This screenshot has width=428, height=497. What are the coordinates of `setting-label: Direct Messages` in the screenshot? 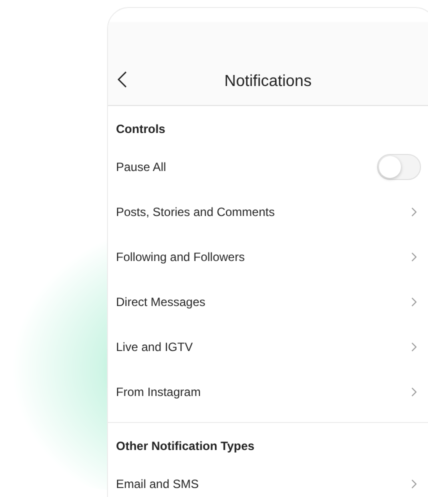 It's located at (161, 301).